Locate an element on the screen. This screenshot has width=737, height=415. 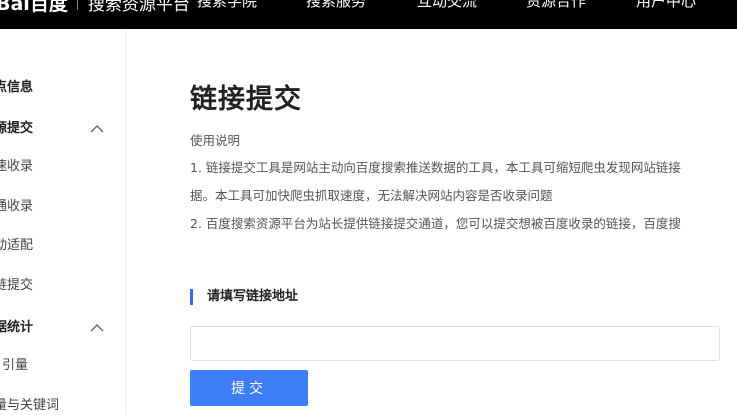
sidebar-item-mobile-adapt: 动适配 is located at coordinates (62, 246).